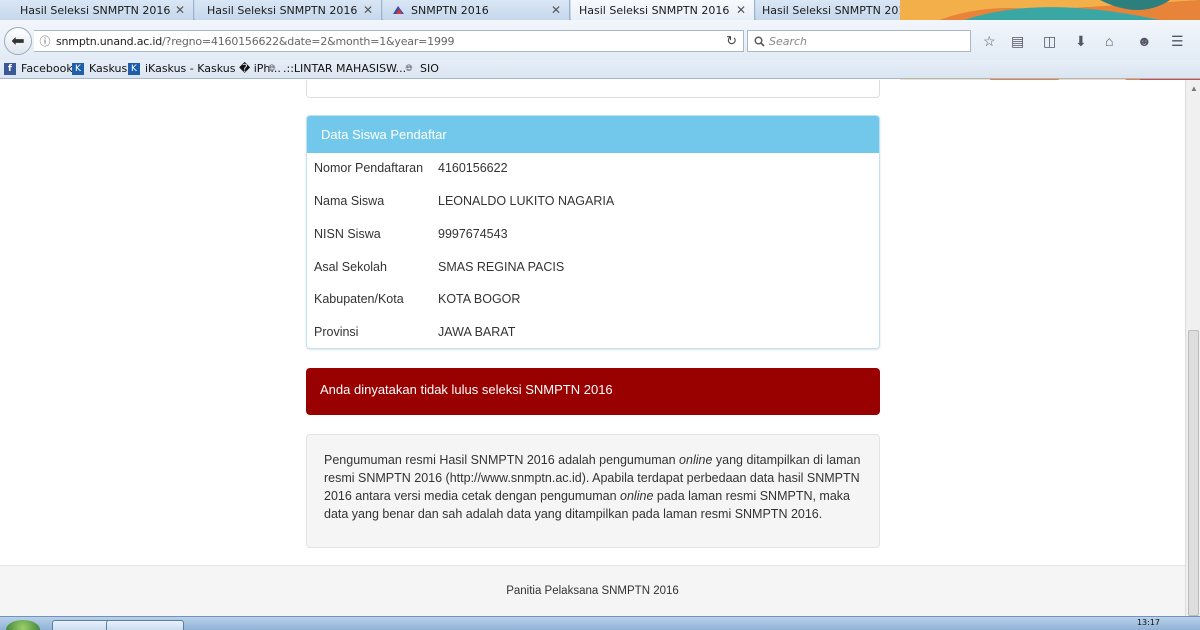  Describe the element at coordinates (336, 332) in the screenshot. I see `field-label: Provinsi` at that location.